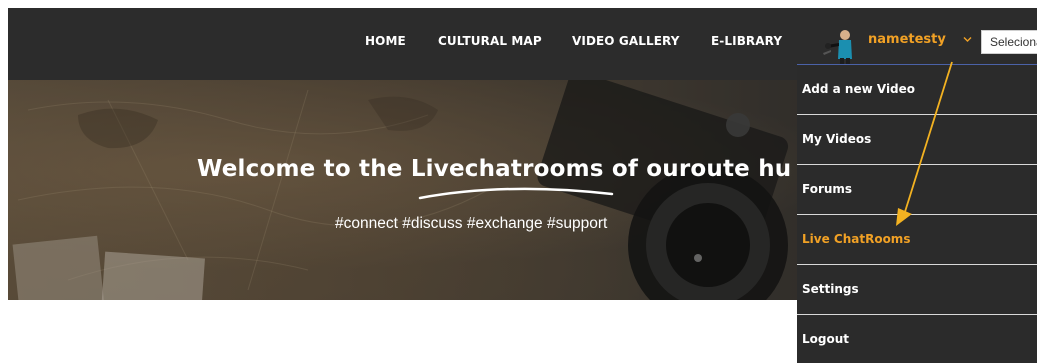 The width and height of the screenshot is (1037, 363). I want to click on title-underline-swoosh, so click(516, 193).